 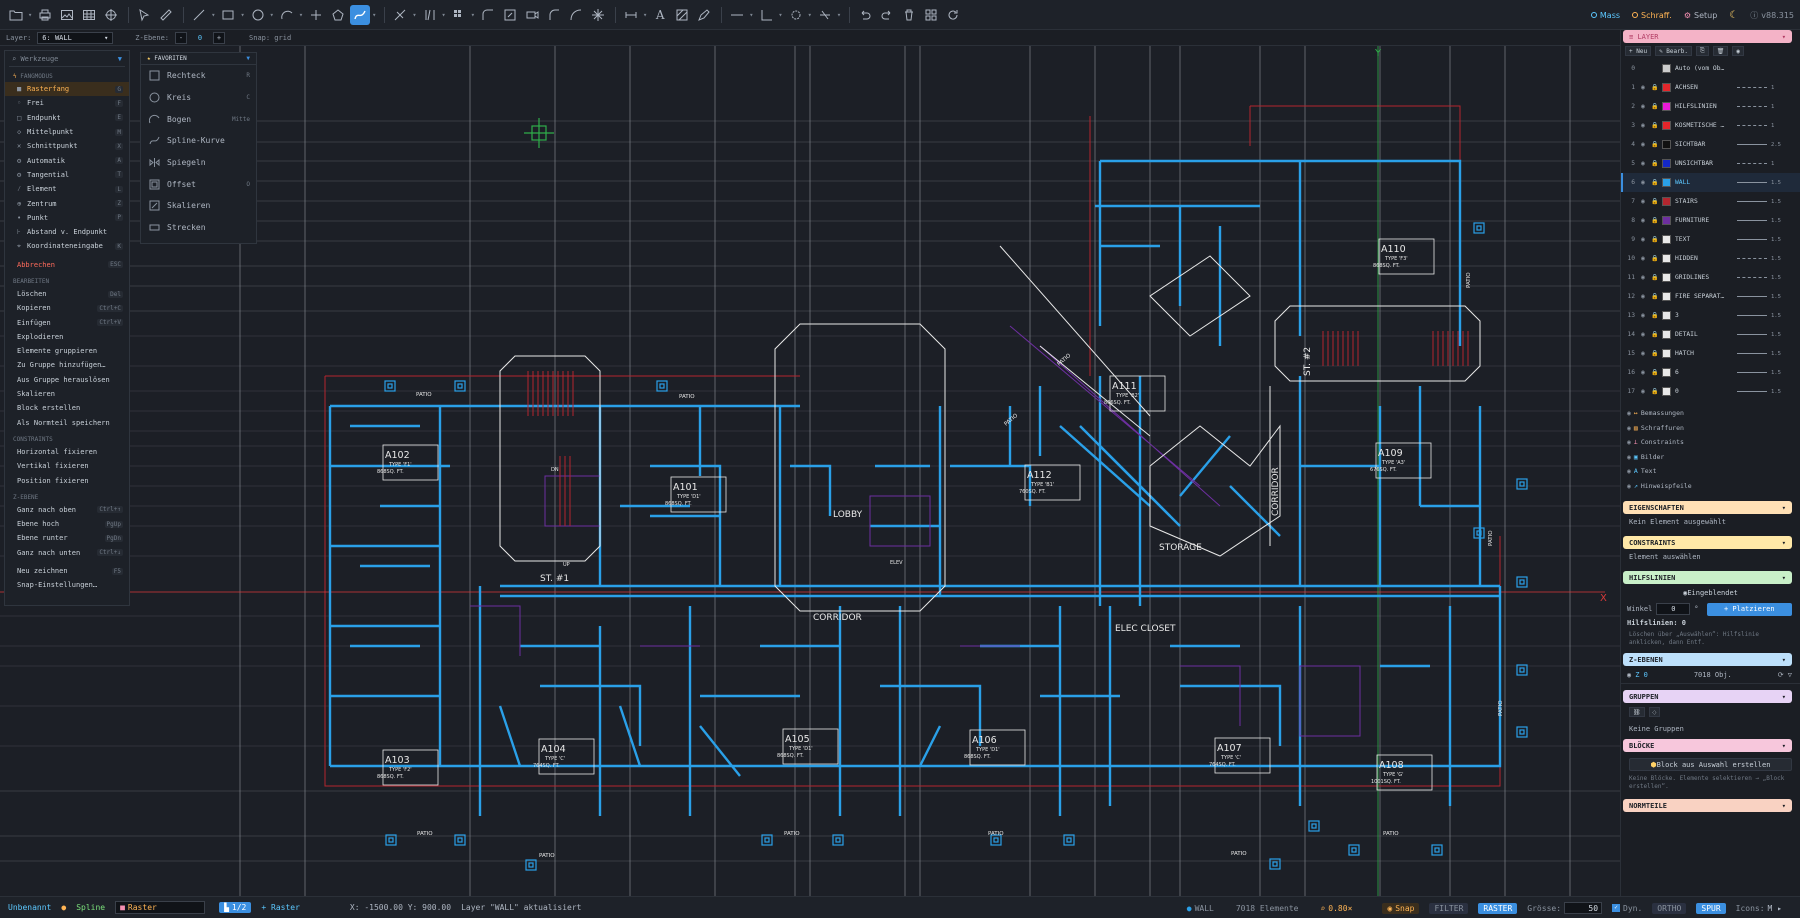 I want to click on favorite-item: Bogen Mitte, so click(x=198, y=119).